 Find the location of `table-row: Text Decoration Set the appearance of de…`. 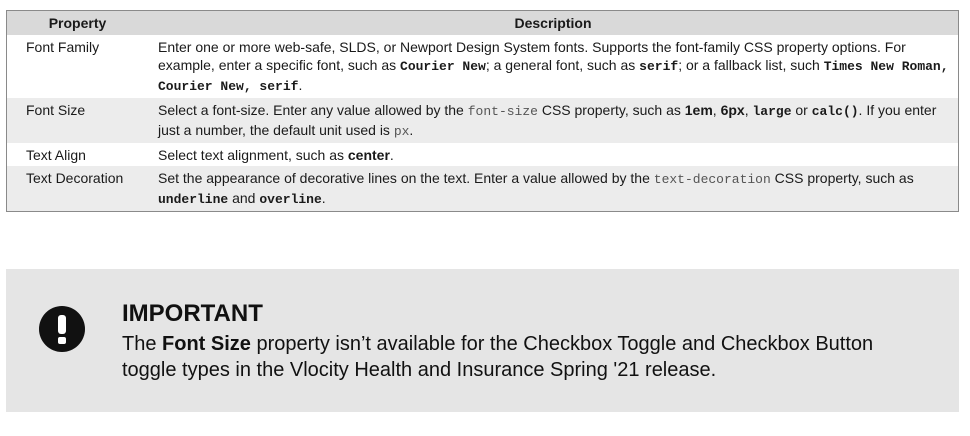

table-row: Text Decoration Set the appearance of de… is located at coordinates (482, 189).